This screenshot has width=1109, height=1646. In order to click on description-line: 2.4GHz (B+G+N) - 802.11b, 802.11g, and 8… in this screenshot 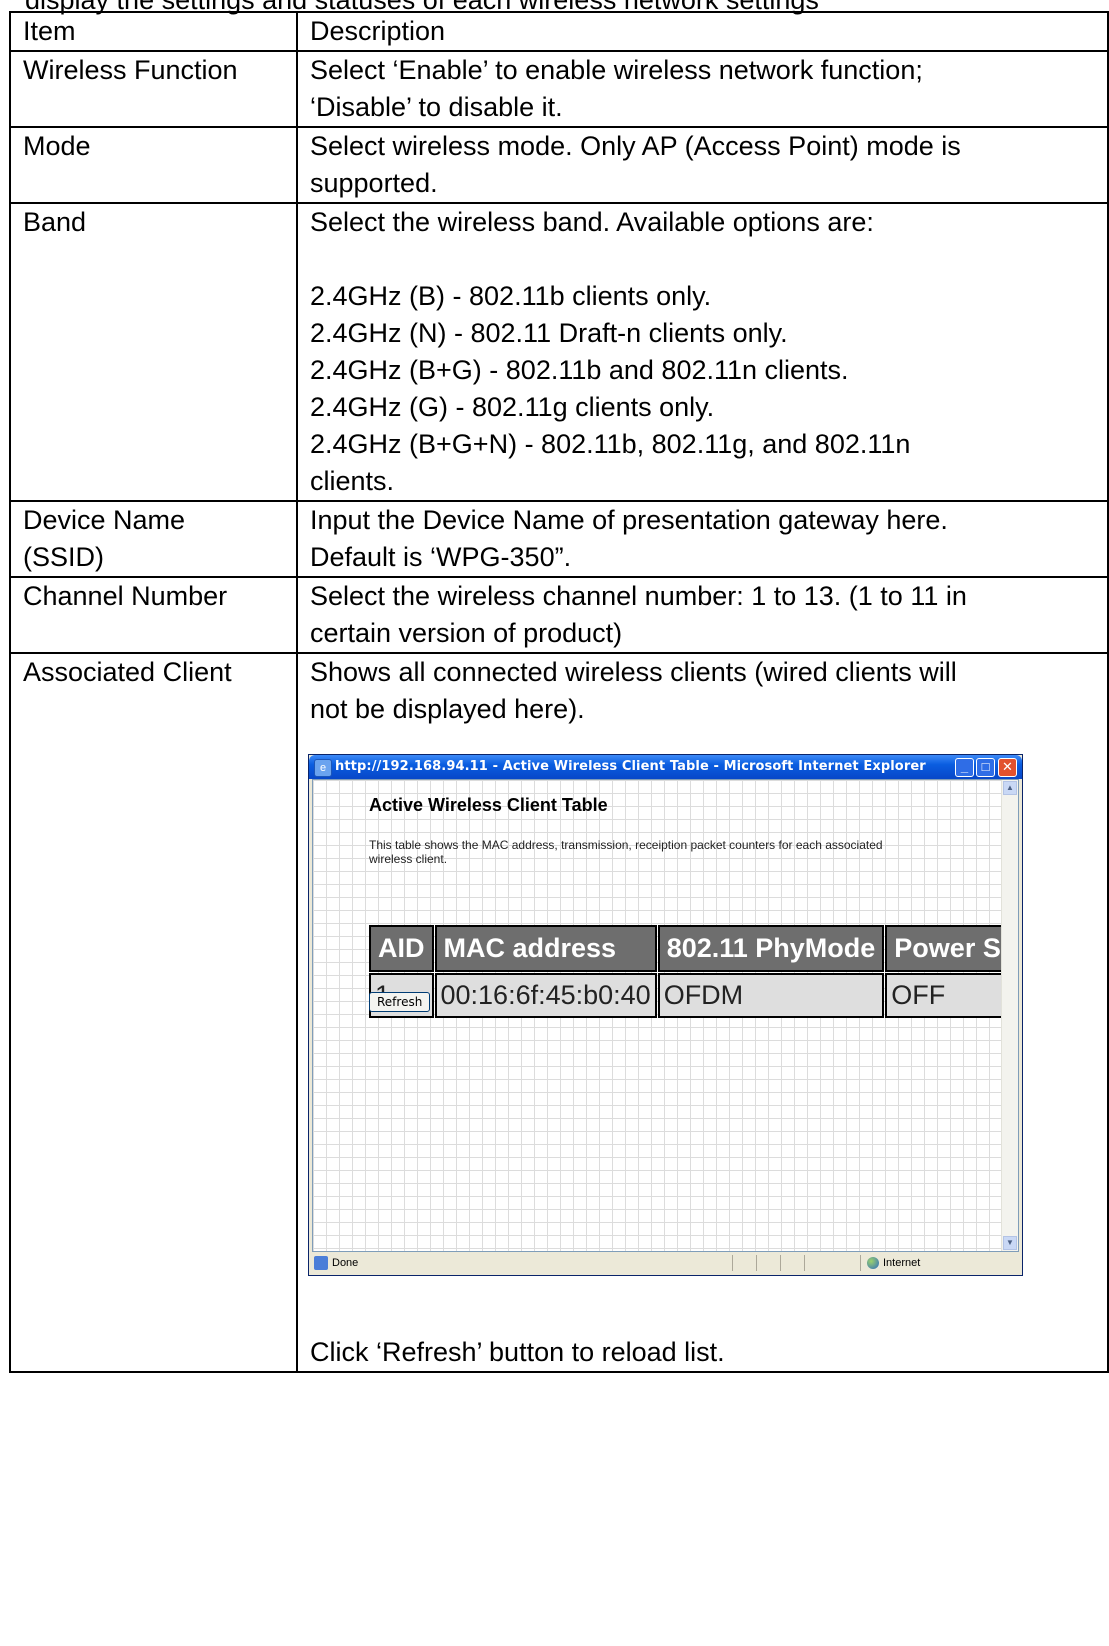, I will do `click(610, 444)`.